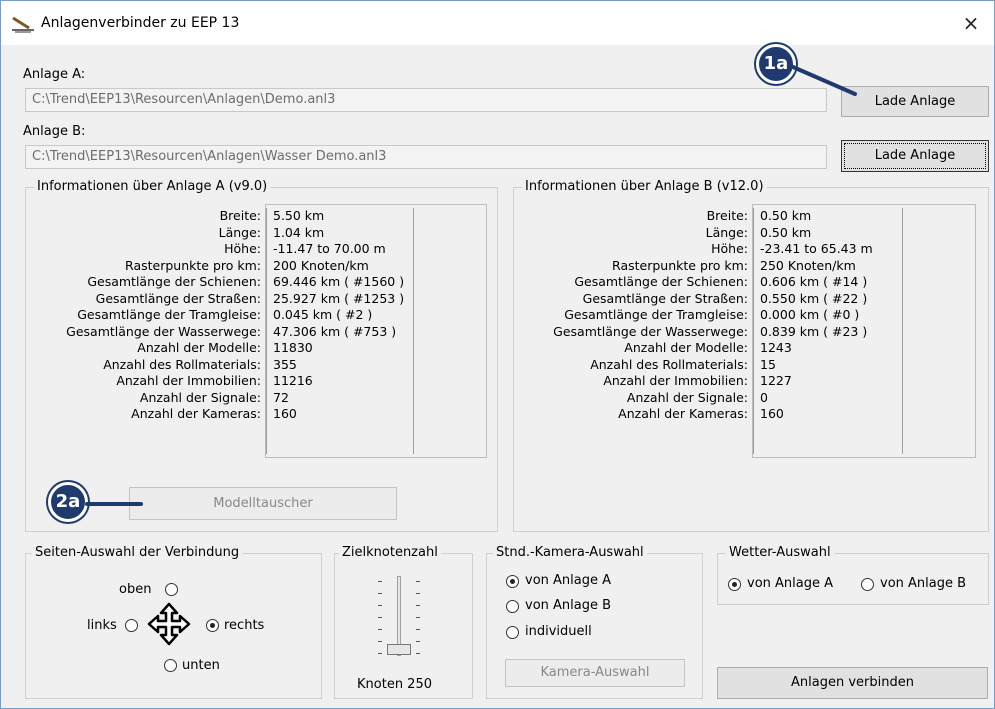 The width and height of the screenshot is (995, 709). Describe the element at coordinates (137, 553) in the screenshot. I see `seiten-auswahl-title: Seiten-Auswahl der Verbindung` at that location.